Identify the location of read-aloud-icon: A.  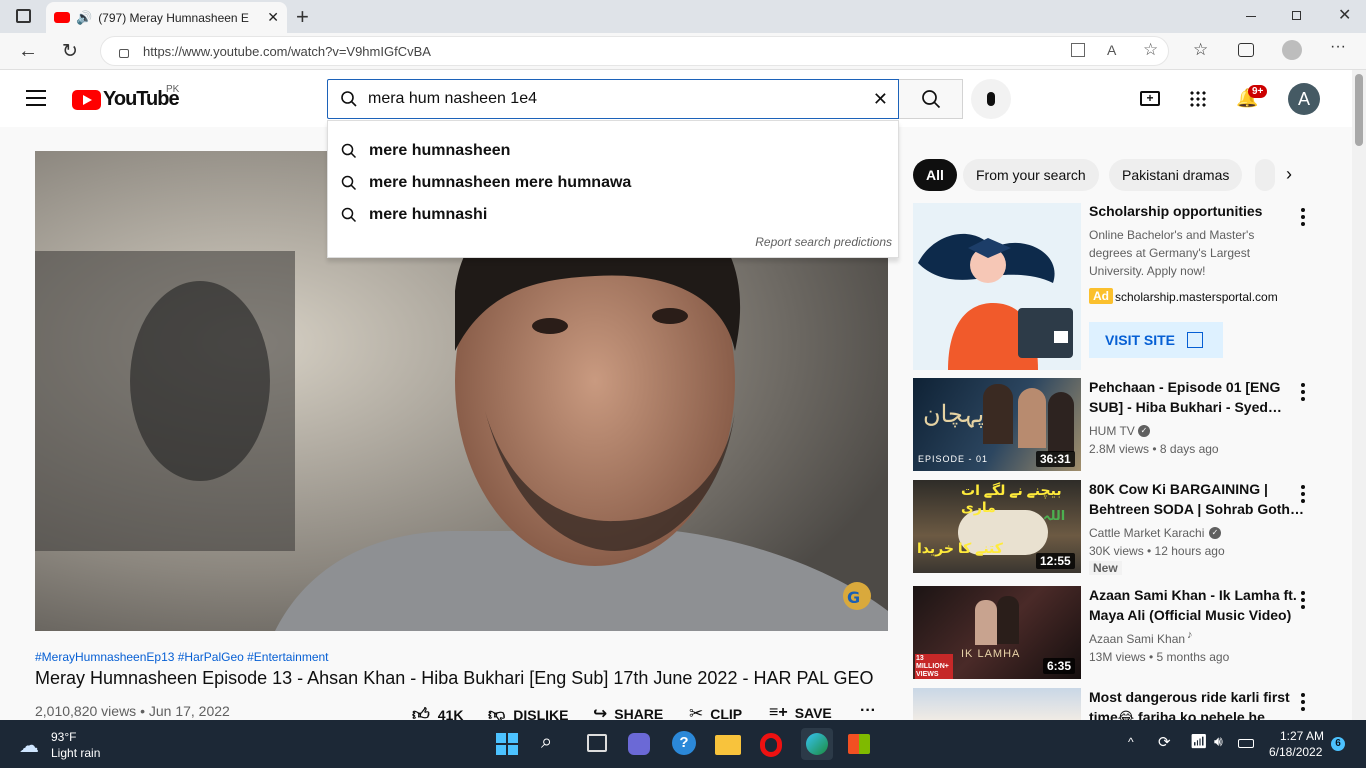
(1111, 50).